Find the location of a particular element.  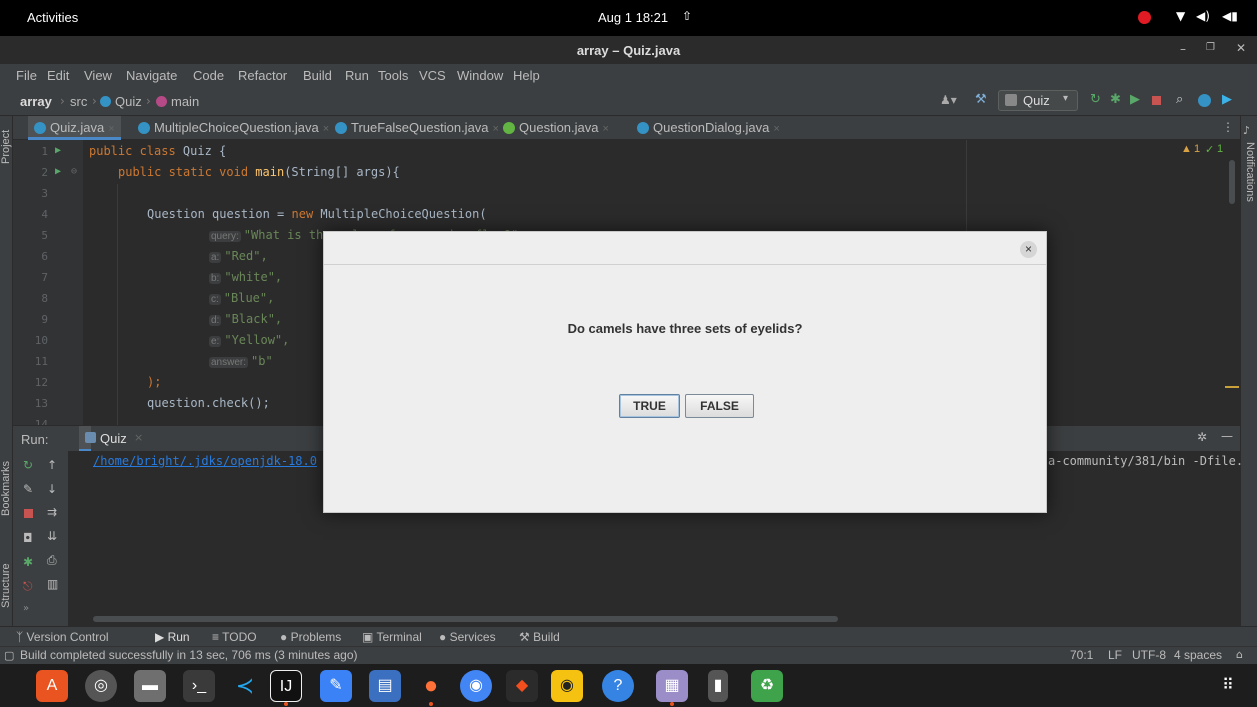

vscode-icon: ≺ is located at coordinates (245, 686).